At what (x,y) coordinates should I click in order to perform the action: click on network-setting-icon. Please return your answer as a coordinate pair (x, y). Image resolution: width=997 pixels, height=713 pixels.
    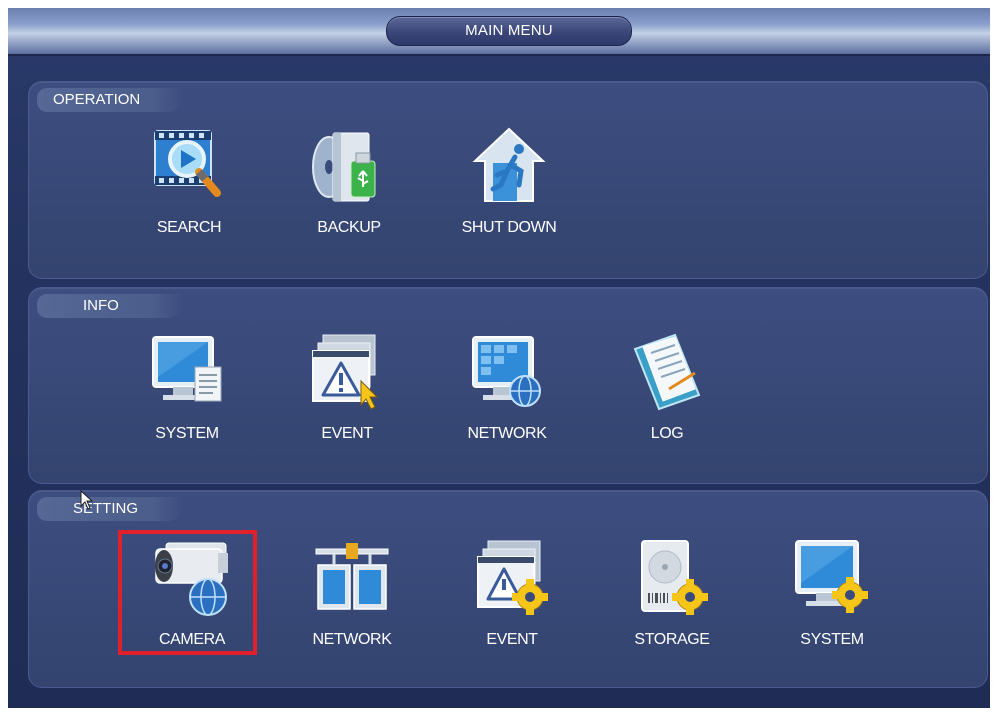
    Looking at the image, I should click on (352, 582).